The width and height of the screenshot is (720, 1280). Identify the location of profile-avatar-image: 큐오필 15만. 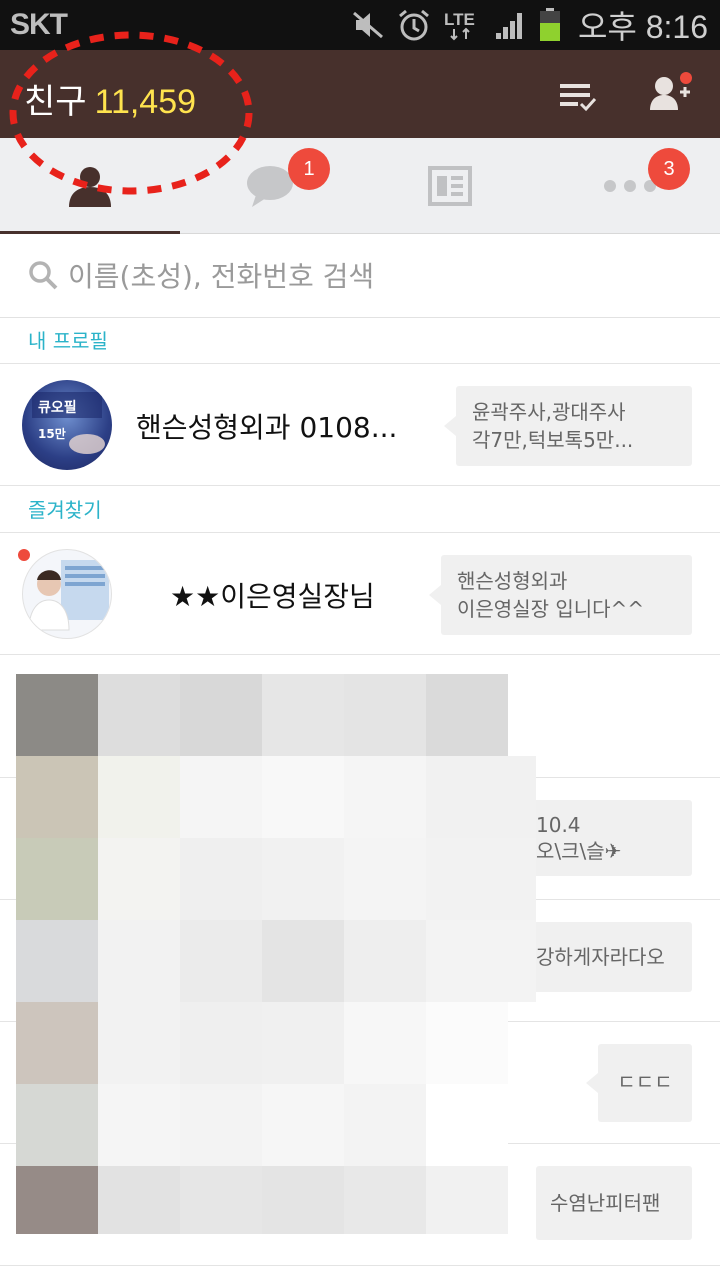
(68, 423).